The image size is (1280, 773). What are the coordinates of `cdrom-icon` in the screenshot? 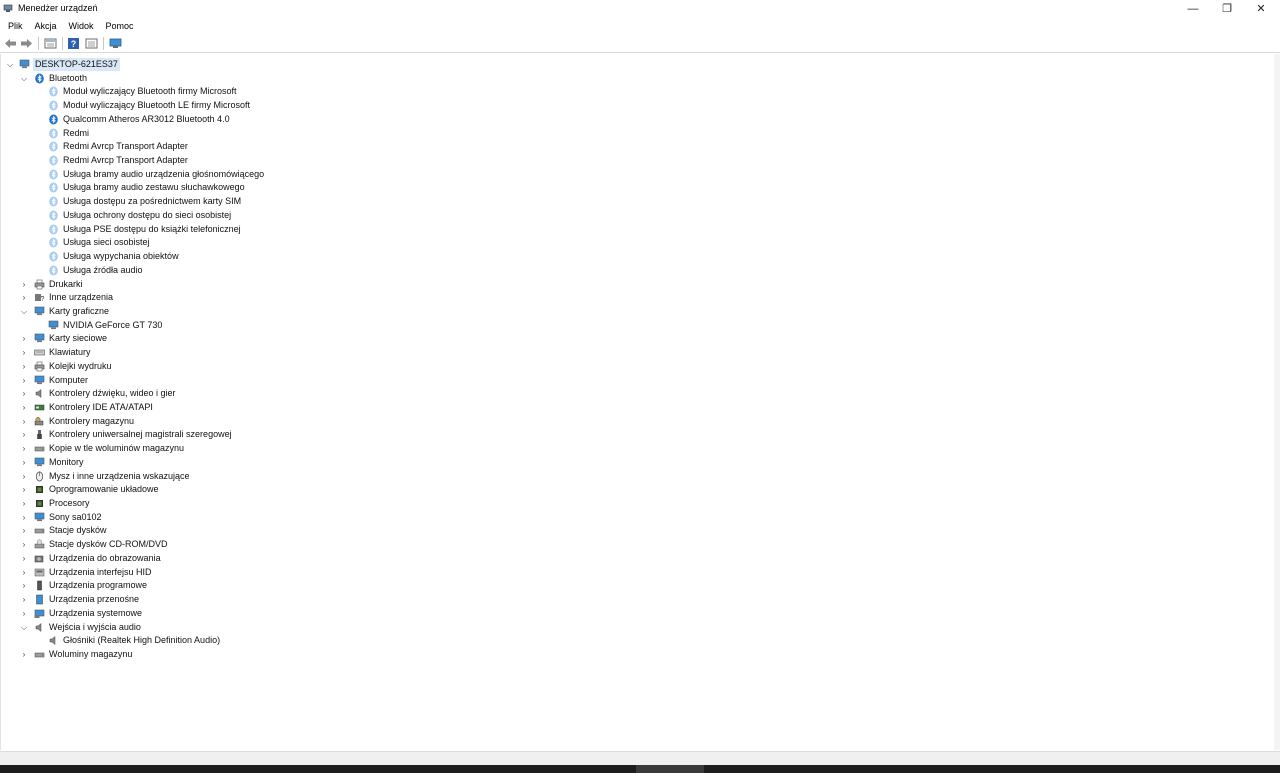 It's located at (39, 544).